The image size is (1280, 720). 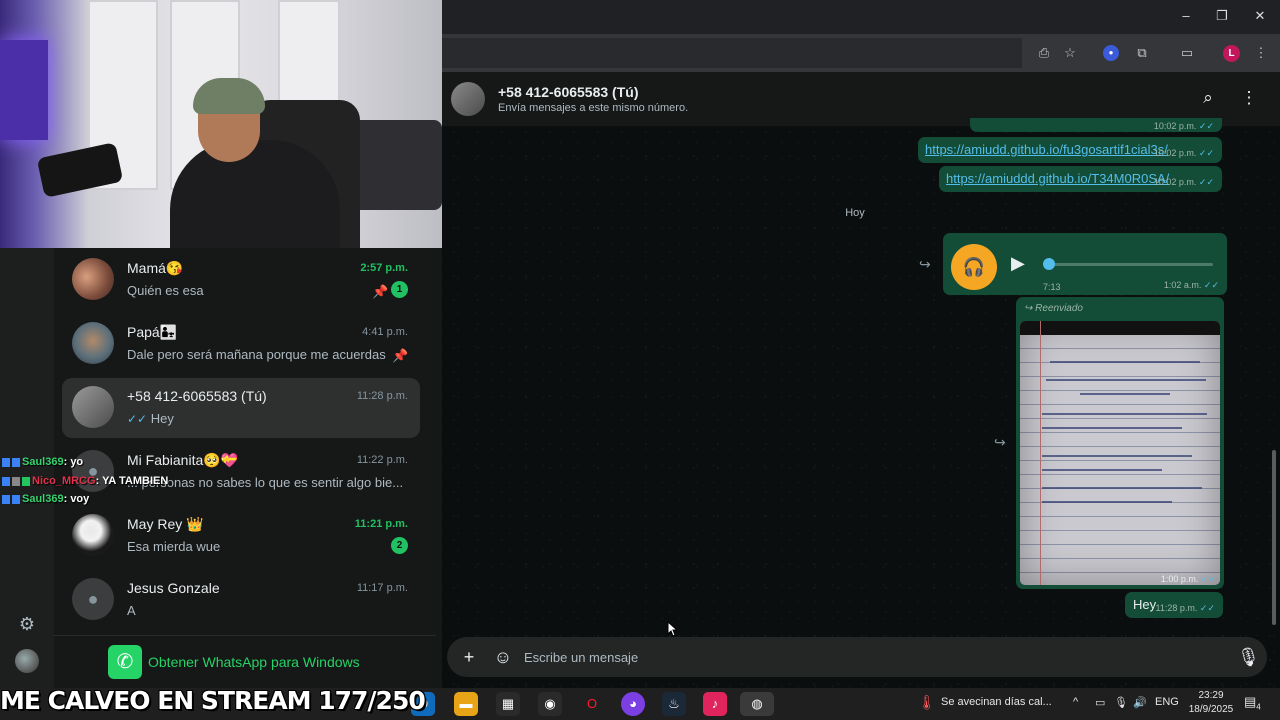 I want to click on message-bubble: Hey 11:28 p.m. ✓✓, so click(x=1174, y=605).